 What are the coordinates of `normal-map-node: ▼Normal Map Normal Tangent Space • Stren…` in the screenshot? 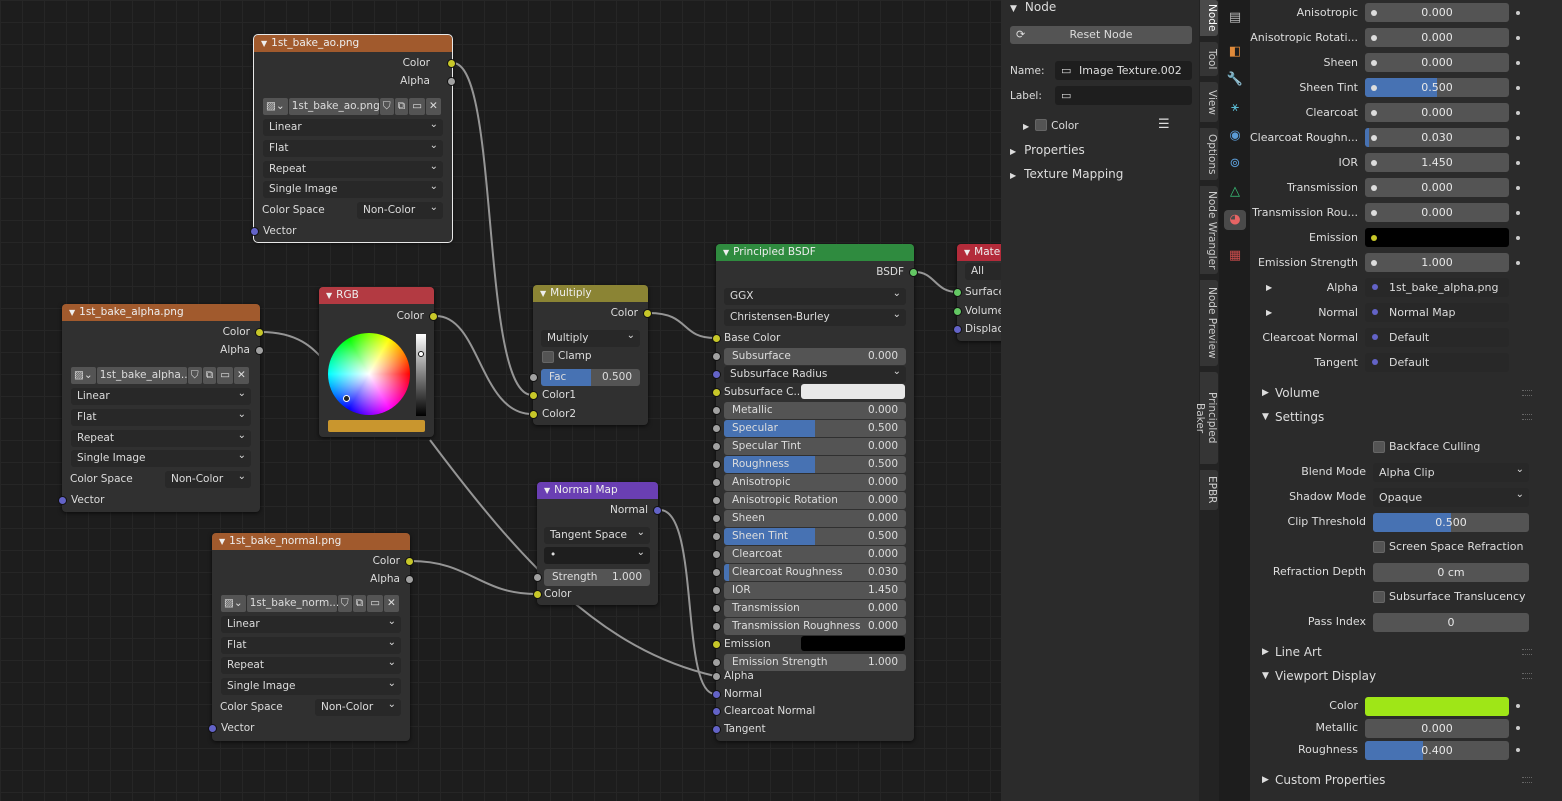 It's located at (597, 543).